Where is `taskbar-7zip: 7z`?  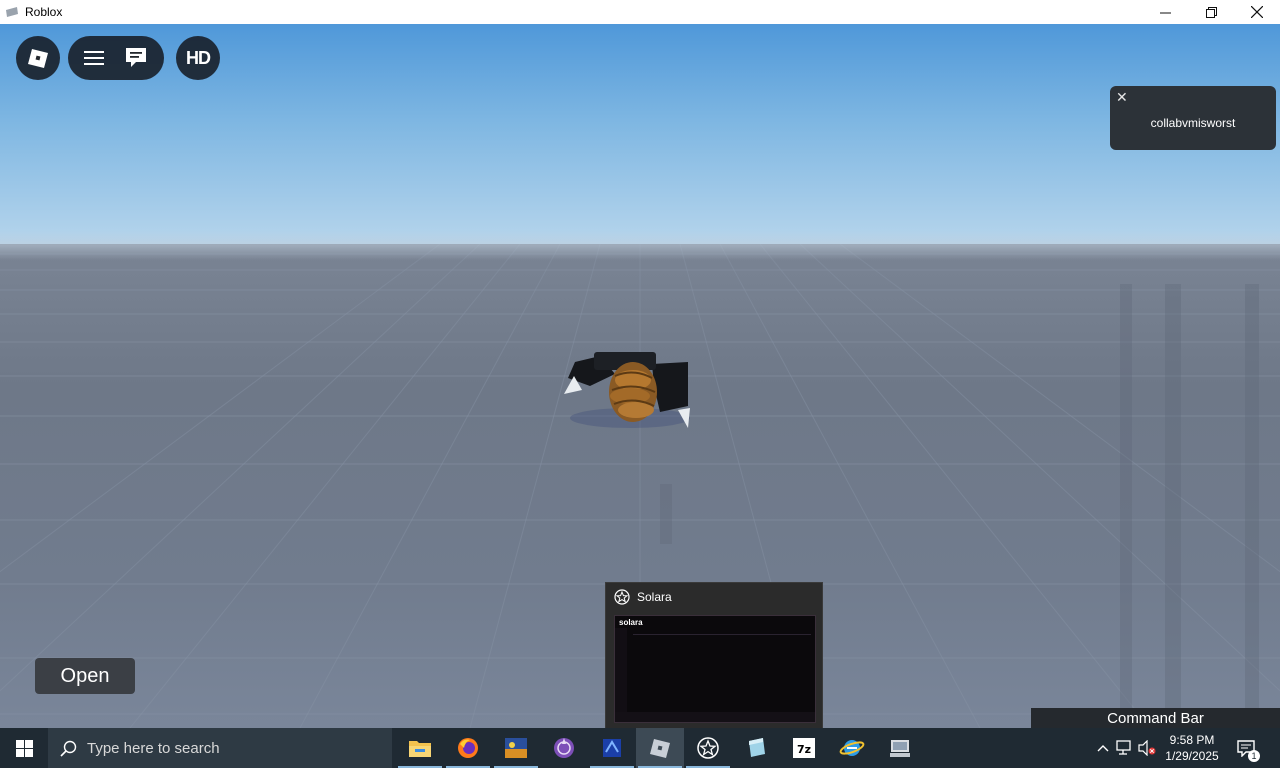
taskbar-7zip: 7z is located at coordinates (804, 748).